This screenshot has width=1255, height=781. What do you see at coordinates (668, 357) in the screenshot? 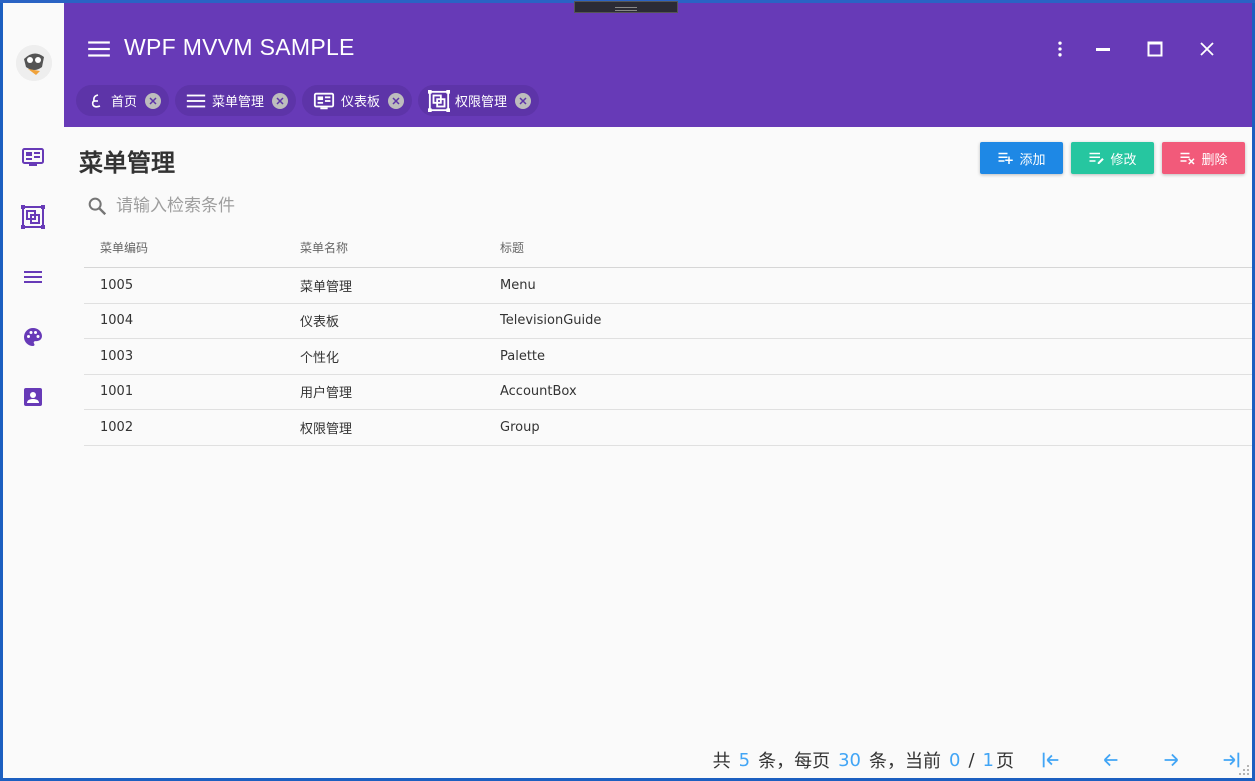
I see `table-row: 1003 个性化 Palette` at bounding box center [668, 357].